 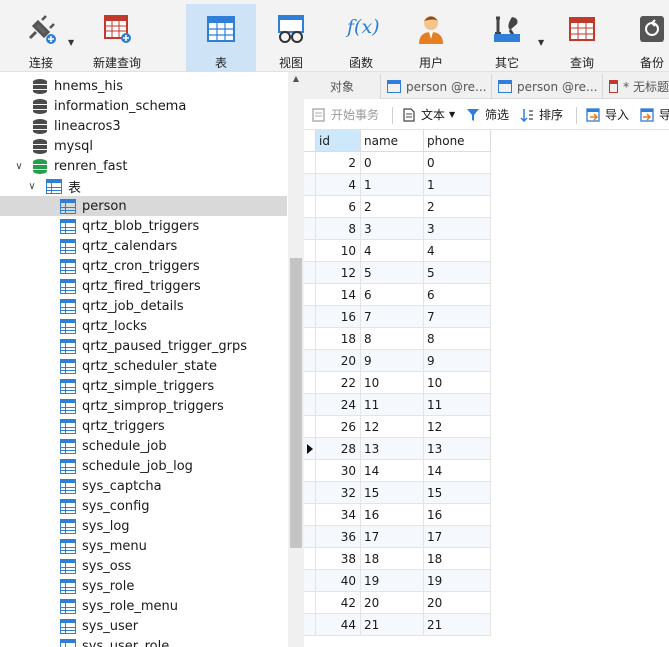 I want to click on table-row: 22 10 10, so click(x=397, y=383).